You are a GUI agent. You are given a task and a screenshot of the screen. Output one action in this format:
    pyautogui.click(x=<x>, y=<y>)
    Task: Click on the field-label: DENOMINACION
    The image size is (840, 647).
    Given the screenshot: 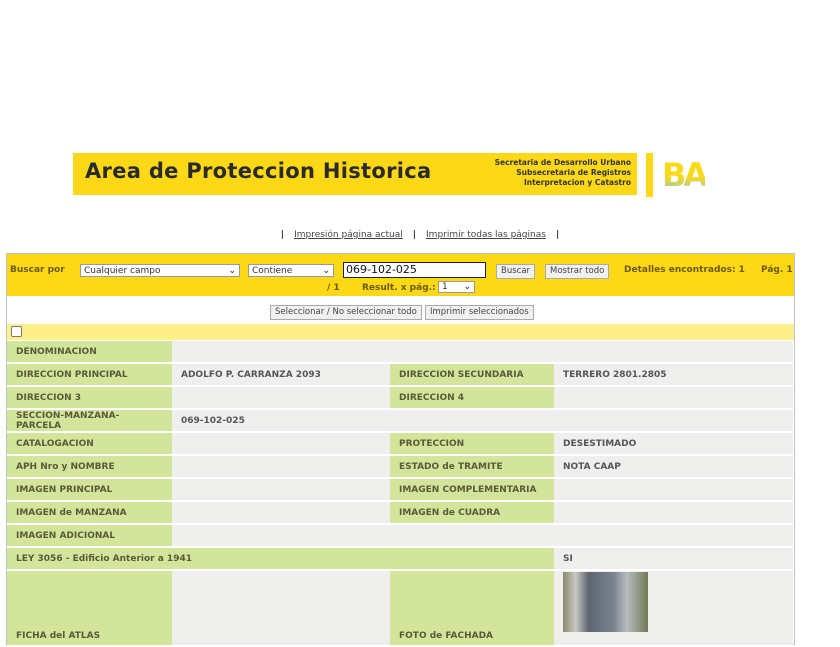 What is the action you would take?
    pyautogui.click(x=89, y=351)
    